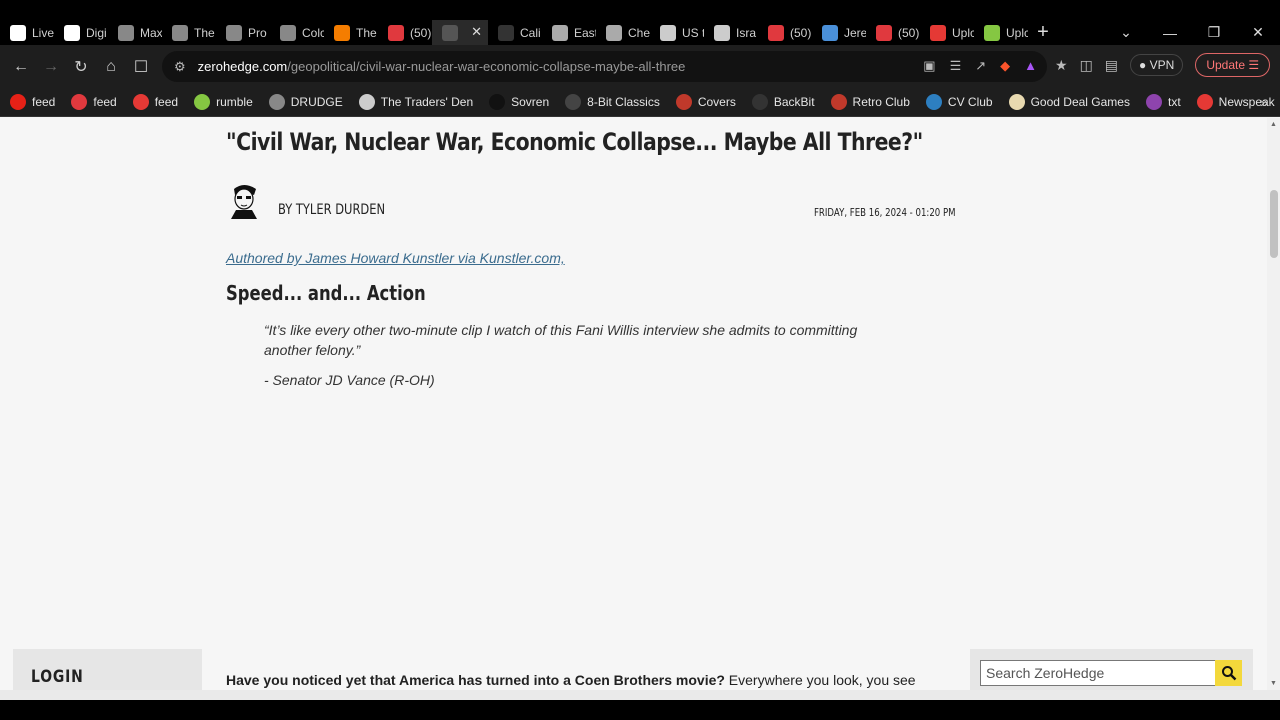 The width and height of the screenshot is (1280, 720). Describe the element at coordinates (623, 32) in the screenshot. I see `browser-tab: Che` at that location.